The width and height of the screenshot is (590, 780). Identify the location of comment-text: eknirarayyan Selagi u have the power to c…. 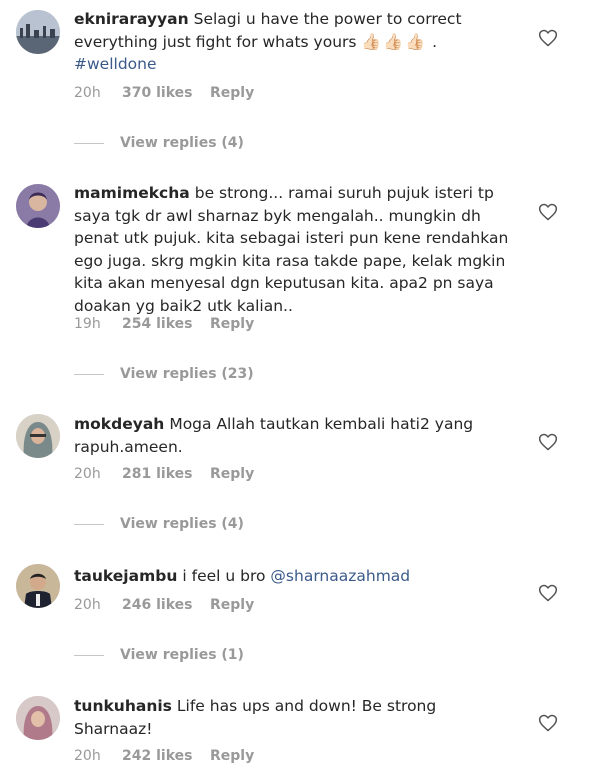
(268, 41).